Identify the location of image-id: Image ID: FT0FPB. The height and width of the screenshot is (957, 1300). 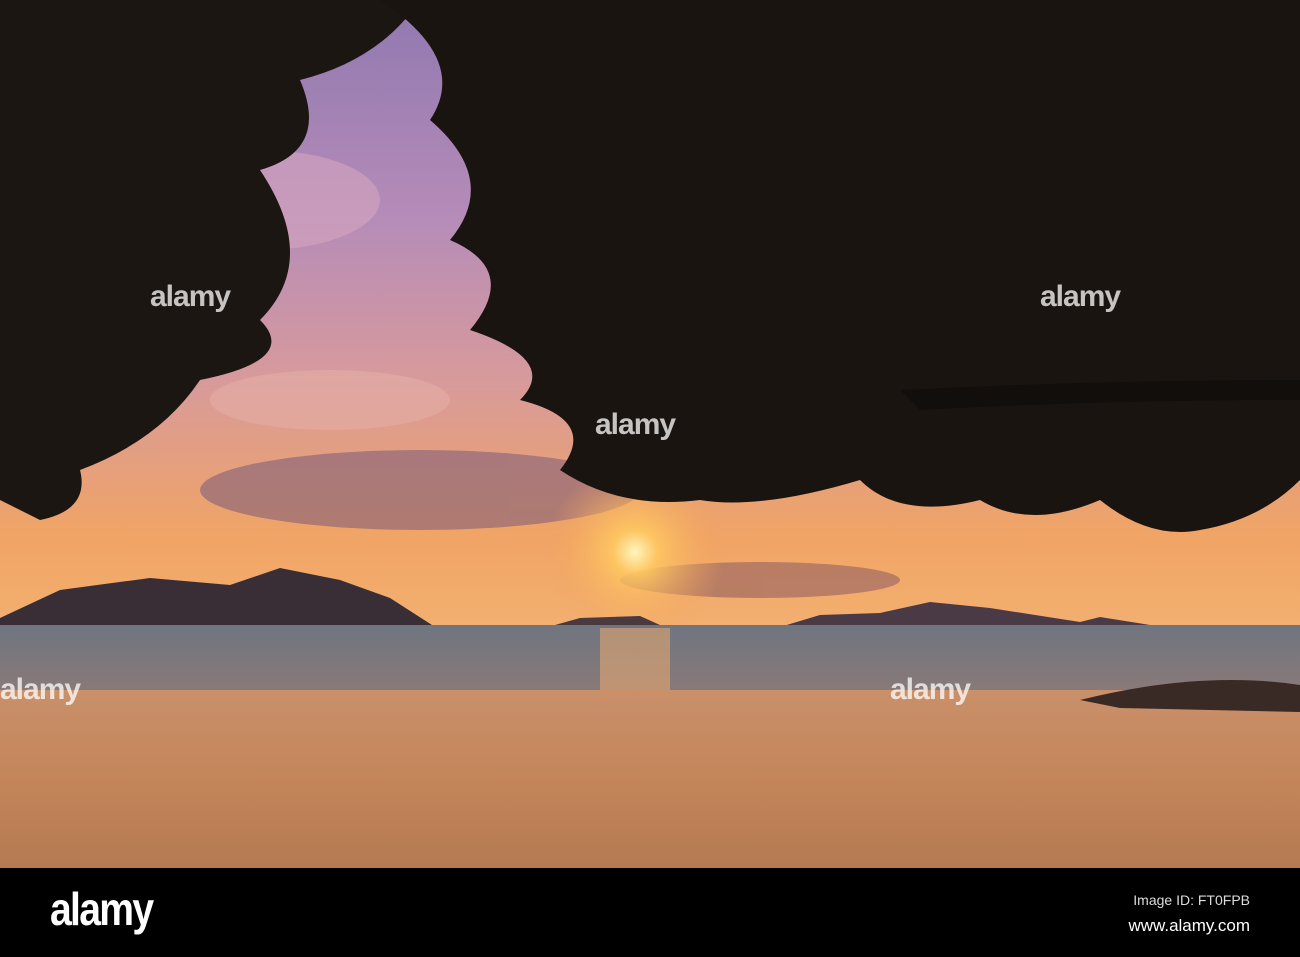
(1191, 900).